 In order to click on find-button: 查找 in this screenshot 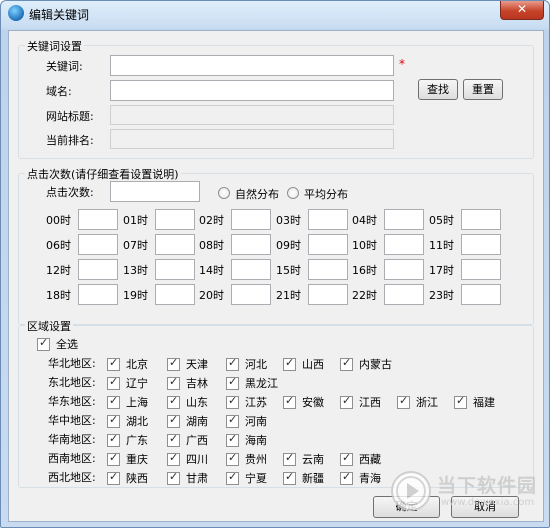, I will do `click(438, 89)`.